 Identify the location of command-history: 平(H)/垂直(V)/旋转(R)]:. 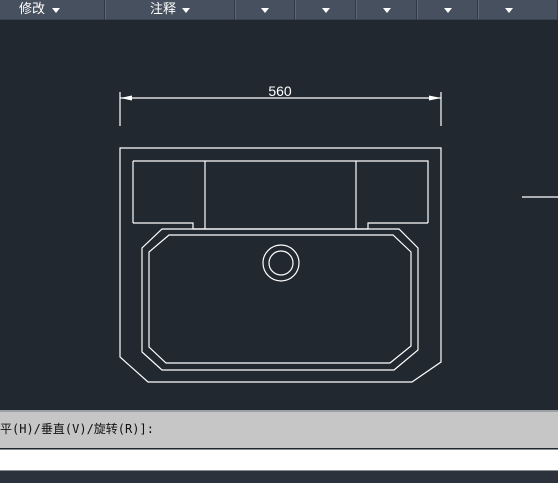
(279, 429).